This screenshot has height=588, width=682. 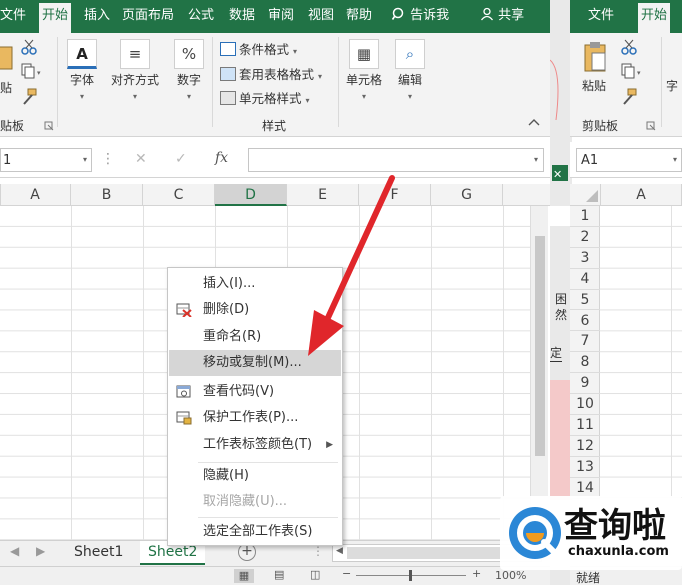 What do you see at coordinates (29, 97) in the screenshot?
I see `format-painter-icon` at bounding box center [29, 97].